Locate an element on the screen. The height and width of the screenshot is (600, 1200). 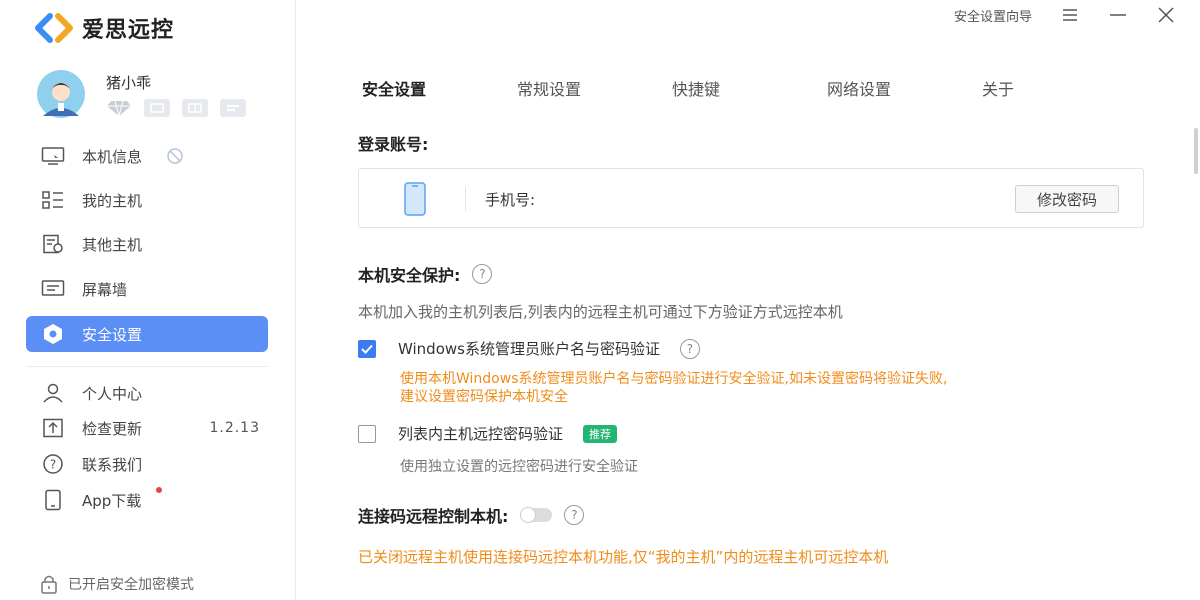
local-protection-title: 本机安全保护: ? is located at coordinates (425, 274).